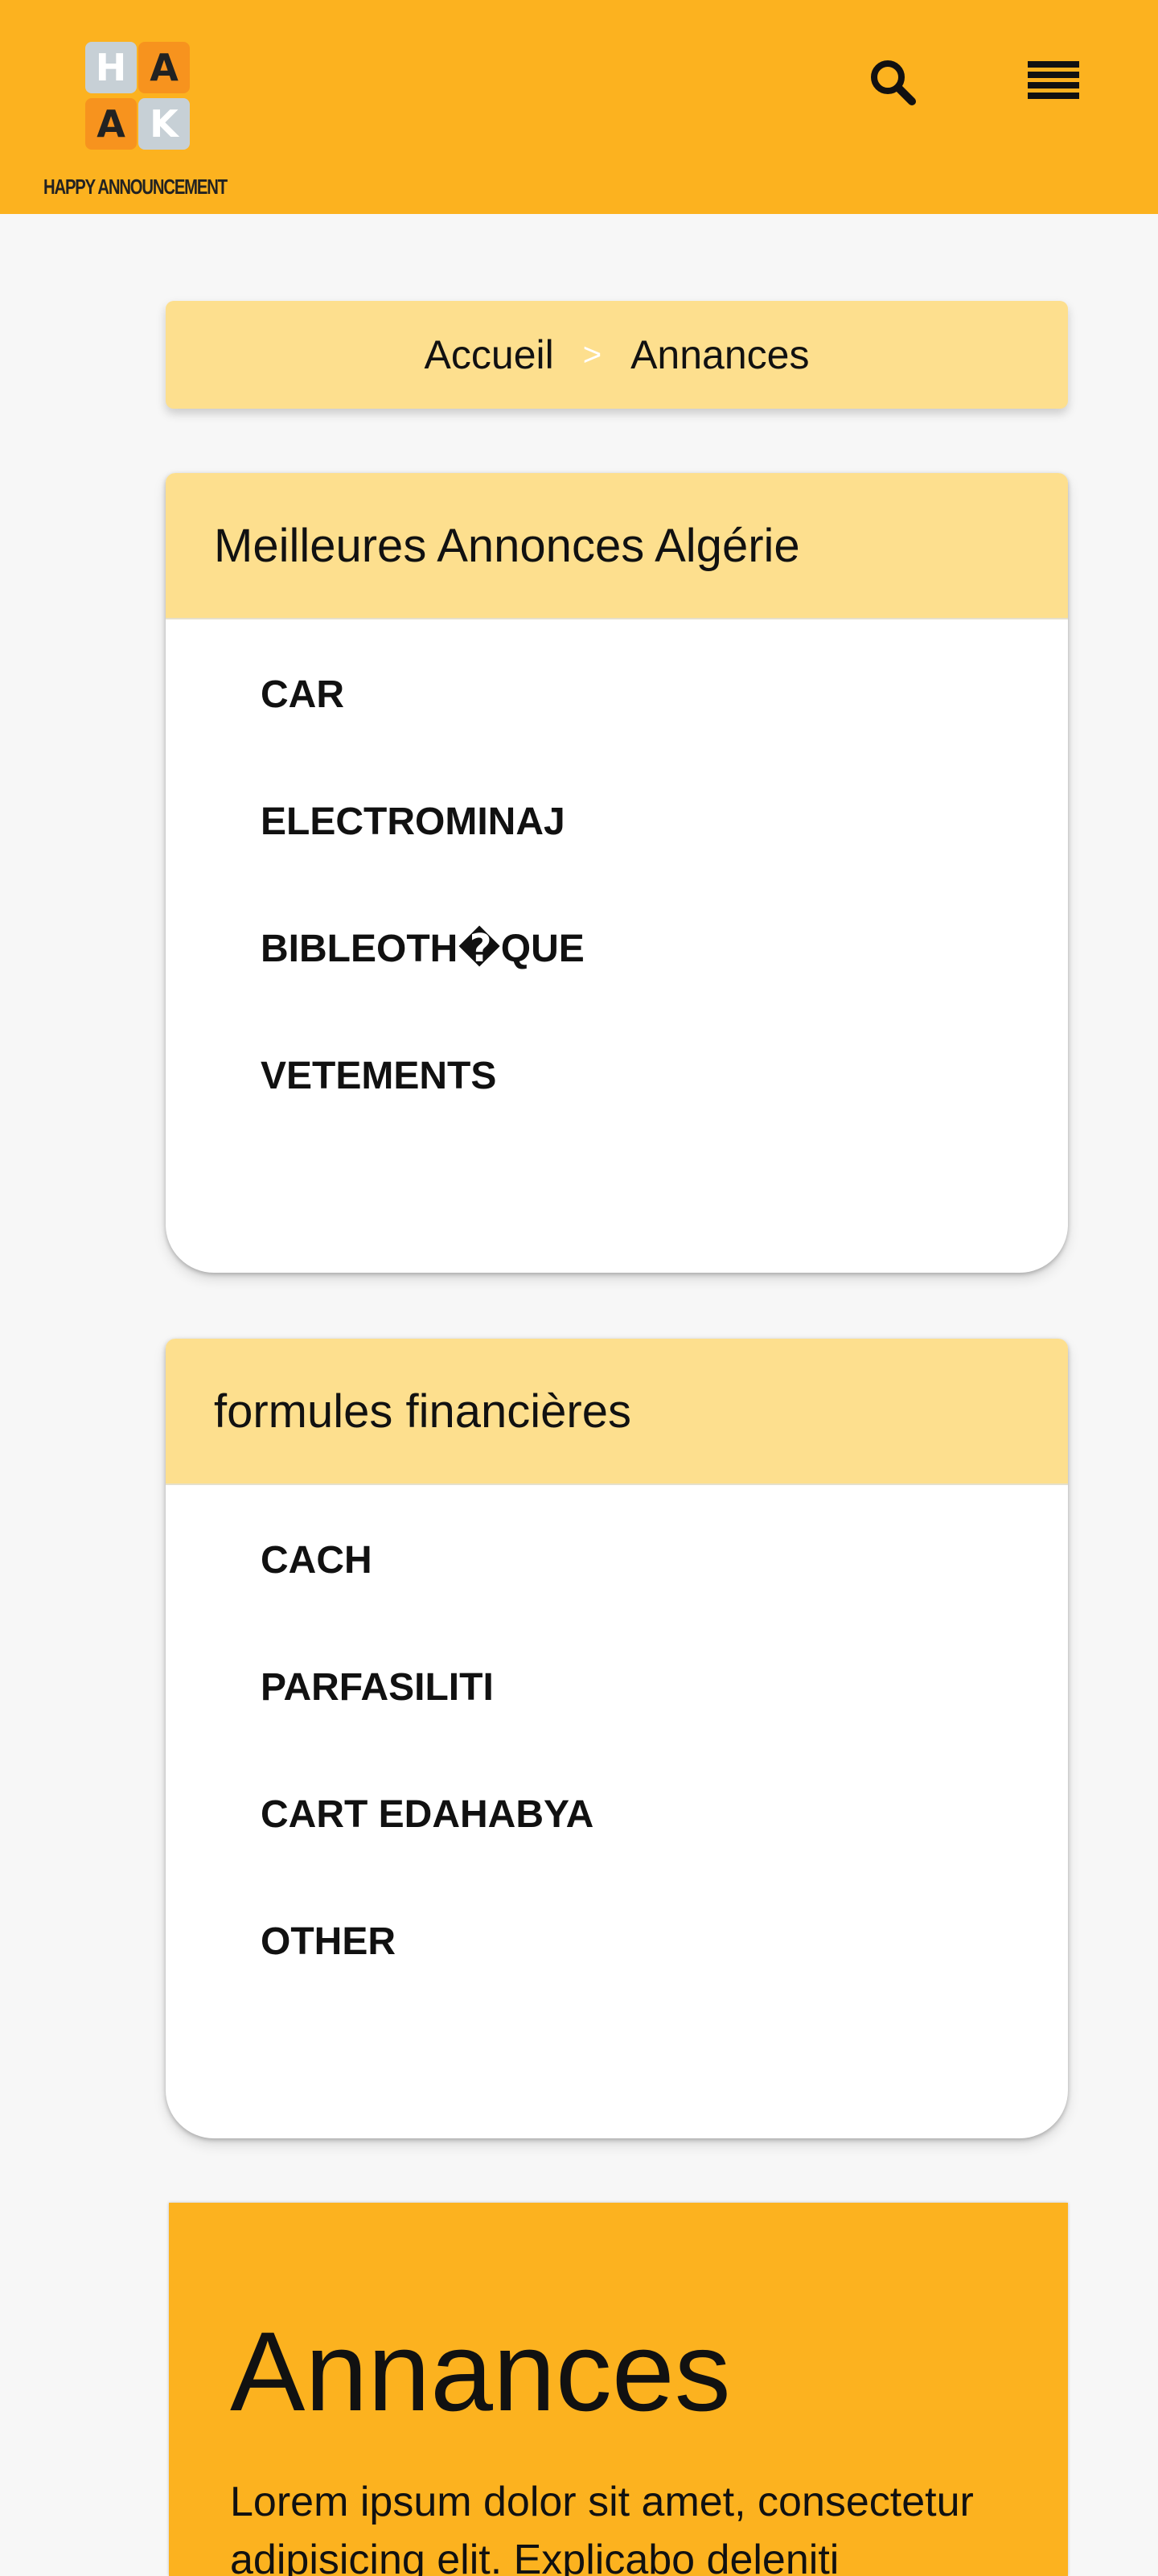 The image size is (1158, 2576). I want to click on formula-link-cart-edahabya: CART EDAHABYA, so click(664, 1859).